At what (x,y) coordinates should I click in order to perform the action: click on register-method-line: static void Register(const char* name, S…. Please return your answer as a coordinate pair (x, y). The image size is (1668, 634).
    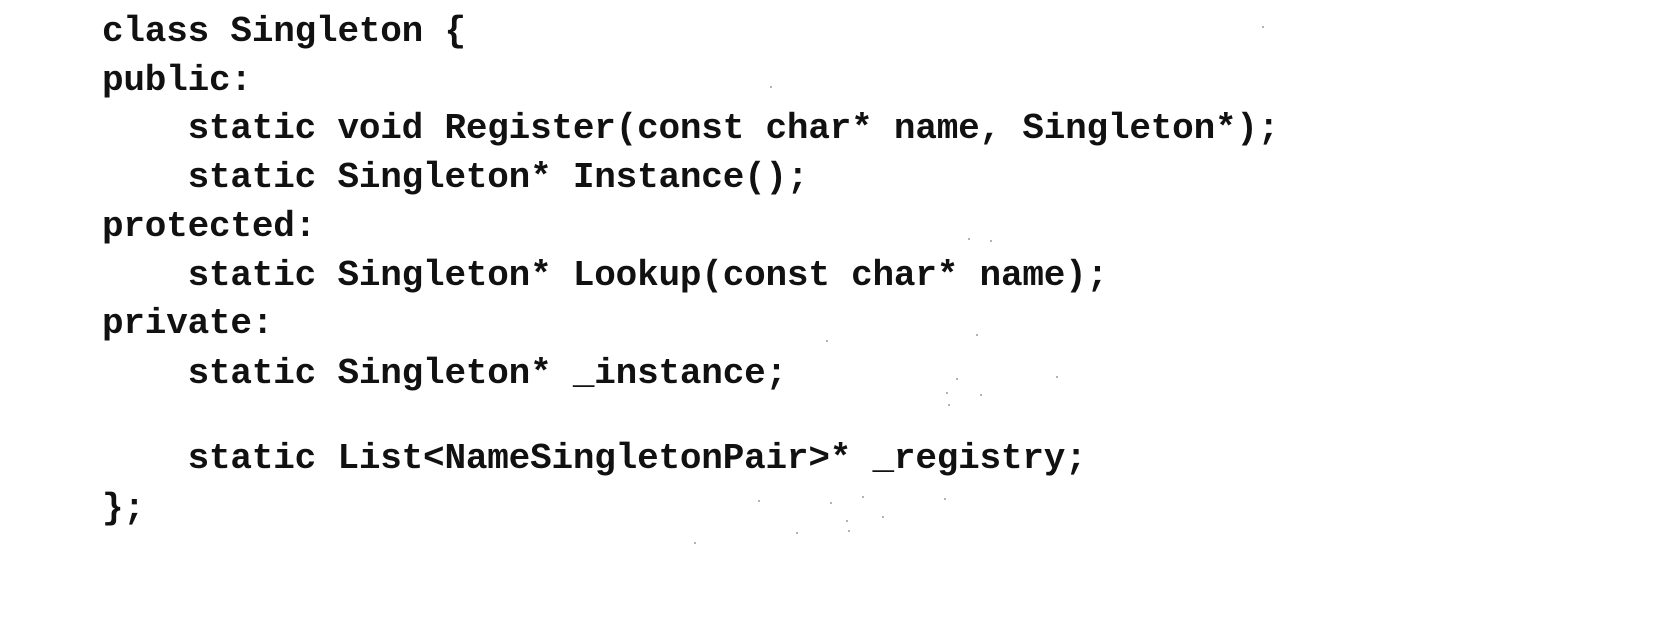
    Looking at the image, I should click on (691, 128).